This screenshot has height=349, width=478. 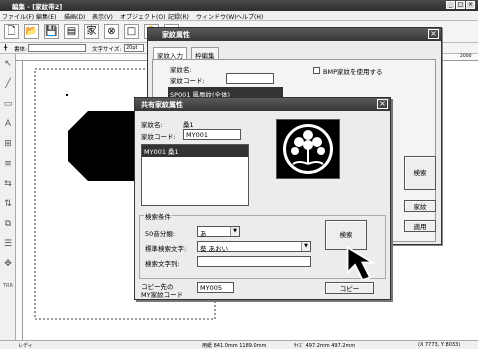 What do you see at coordinates (37, 7) in the screenshot?
I see `app-title: 編集 - [家紋帯2]` at bounding box center [37, 7].